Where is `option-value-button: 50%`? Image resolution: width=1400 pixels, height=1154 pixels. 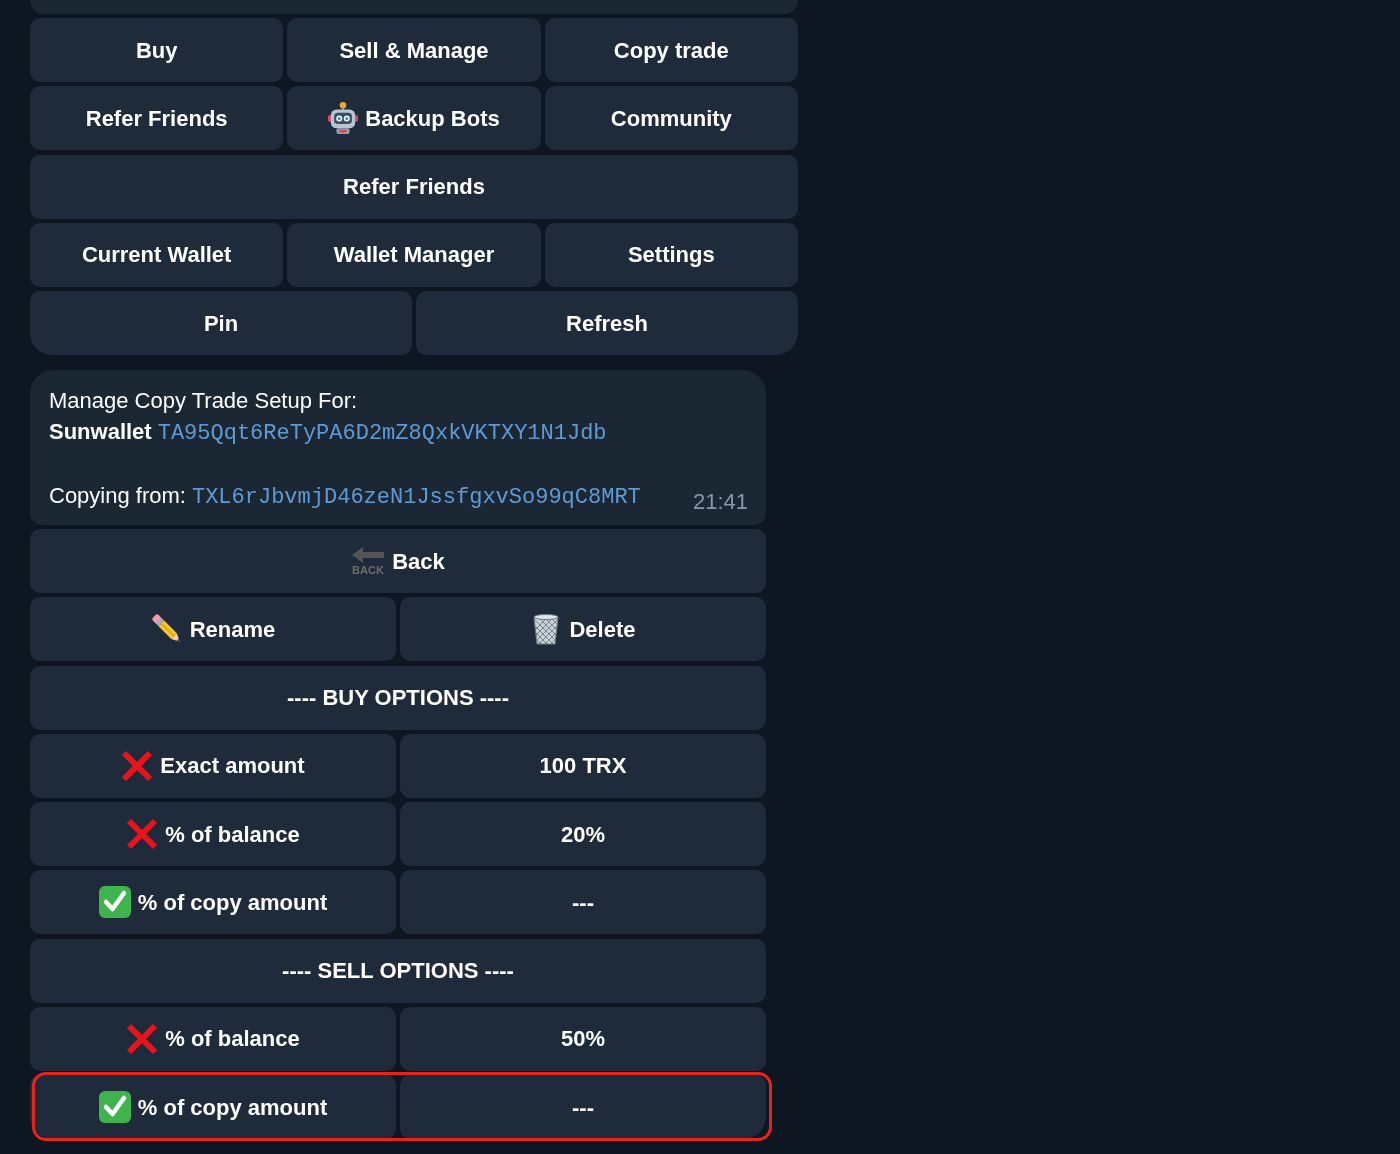
option-value-button: 50% is located at coordinates (583, 1038).